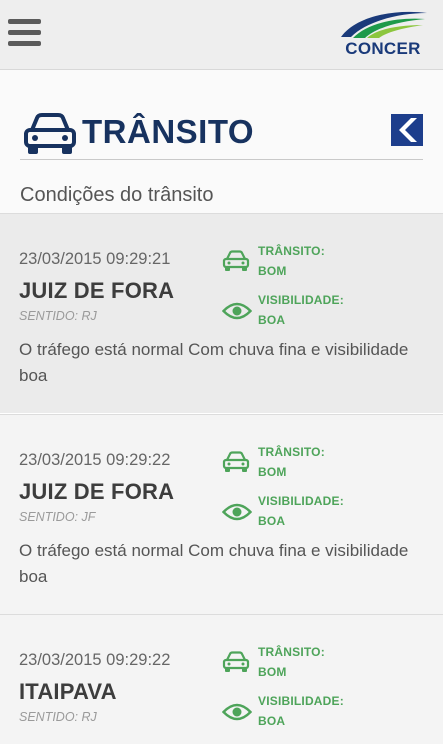  Describe the element at coordinates (168, 131) in the screenshot. I see `page-title: TRÂNSITO` at that location.